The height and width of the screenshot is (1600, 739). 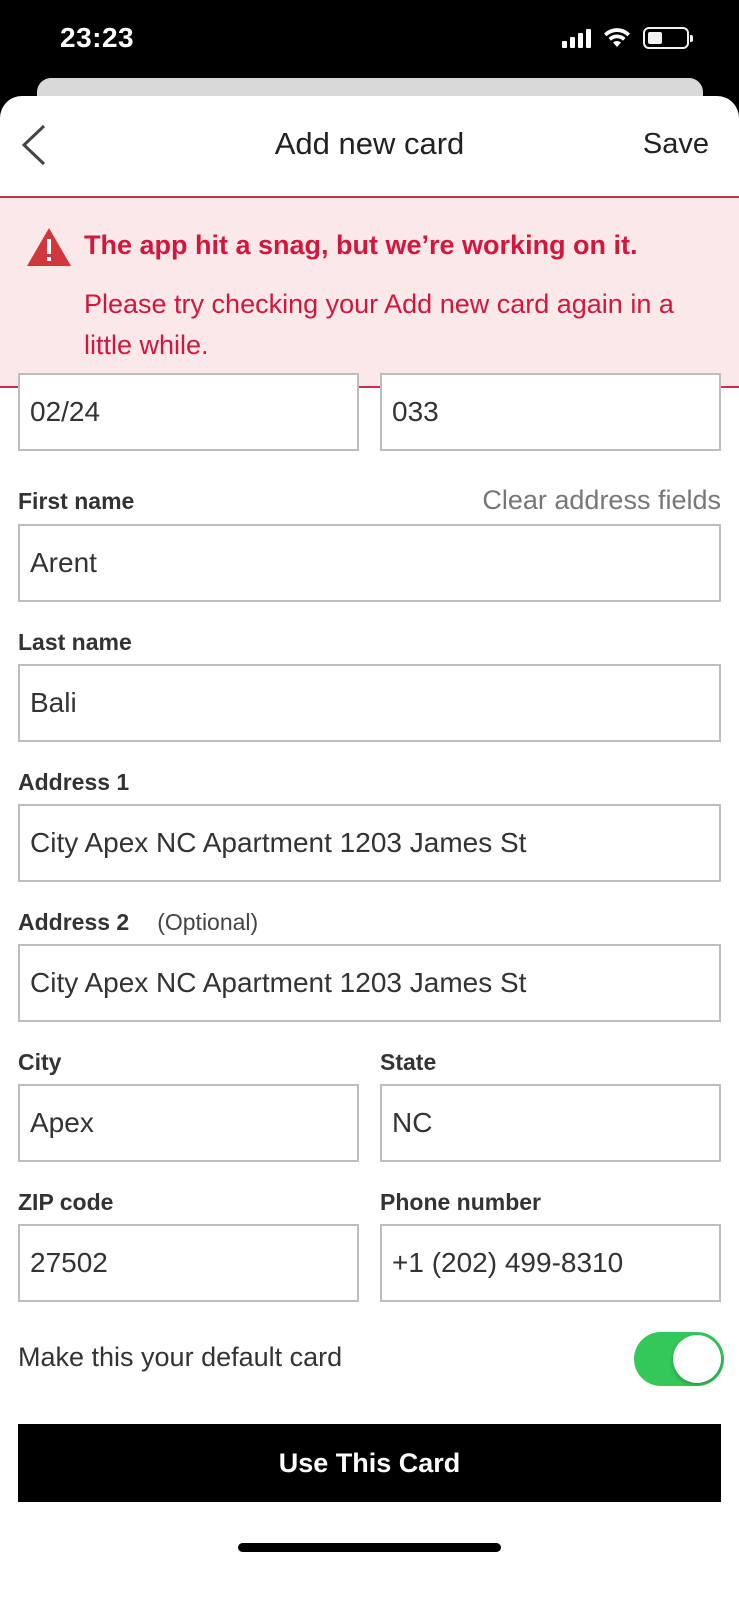 What do you see at coordinates (369, 40) in the screenshot?
I see `status-bar: 23:23` at bounding box center [369, 40].